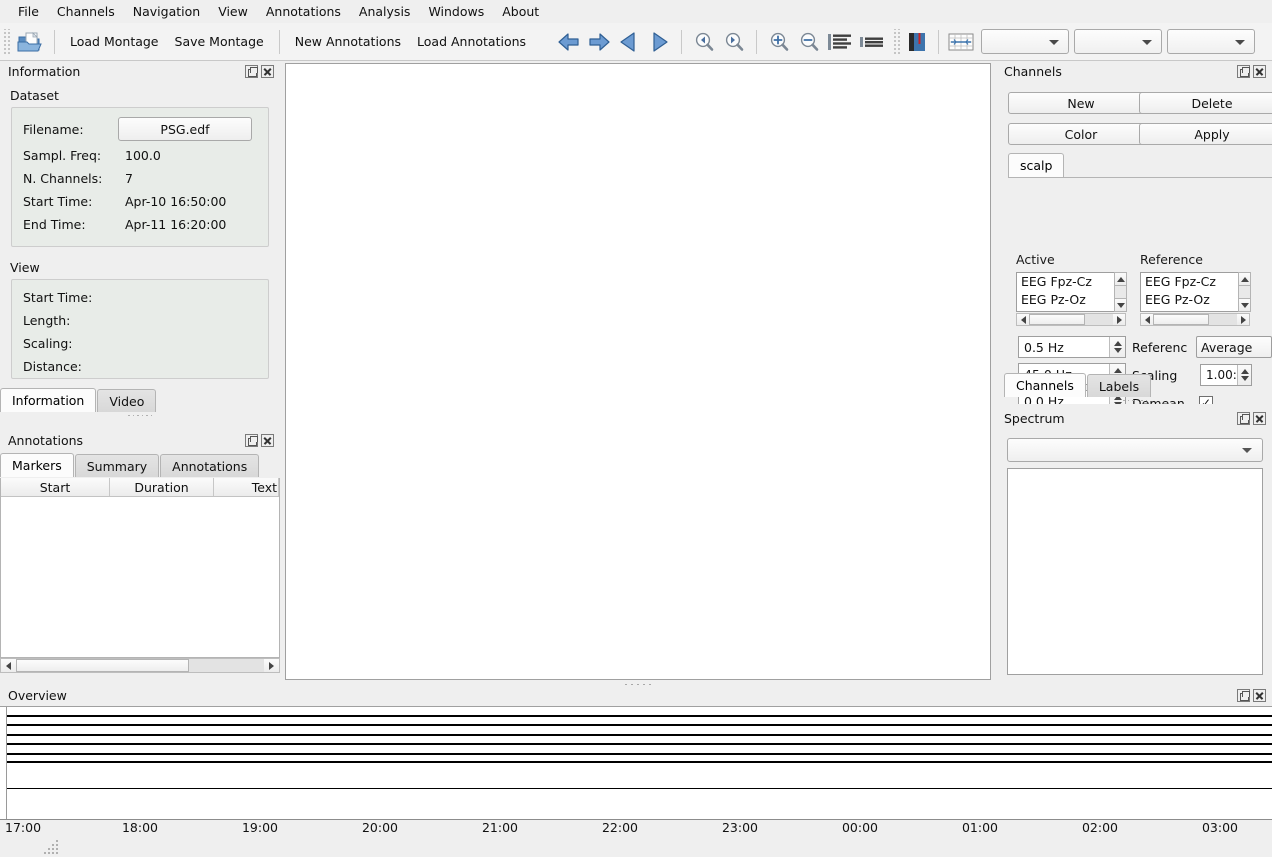 This screenshot has width=1272, height=857. What do you see at coordinates (659, 42) in the screenshot?
I see `page-forward-icon` at bounding box center [659, 42].